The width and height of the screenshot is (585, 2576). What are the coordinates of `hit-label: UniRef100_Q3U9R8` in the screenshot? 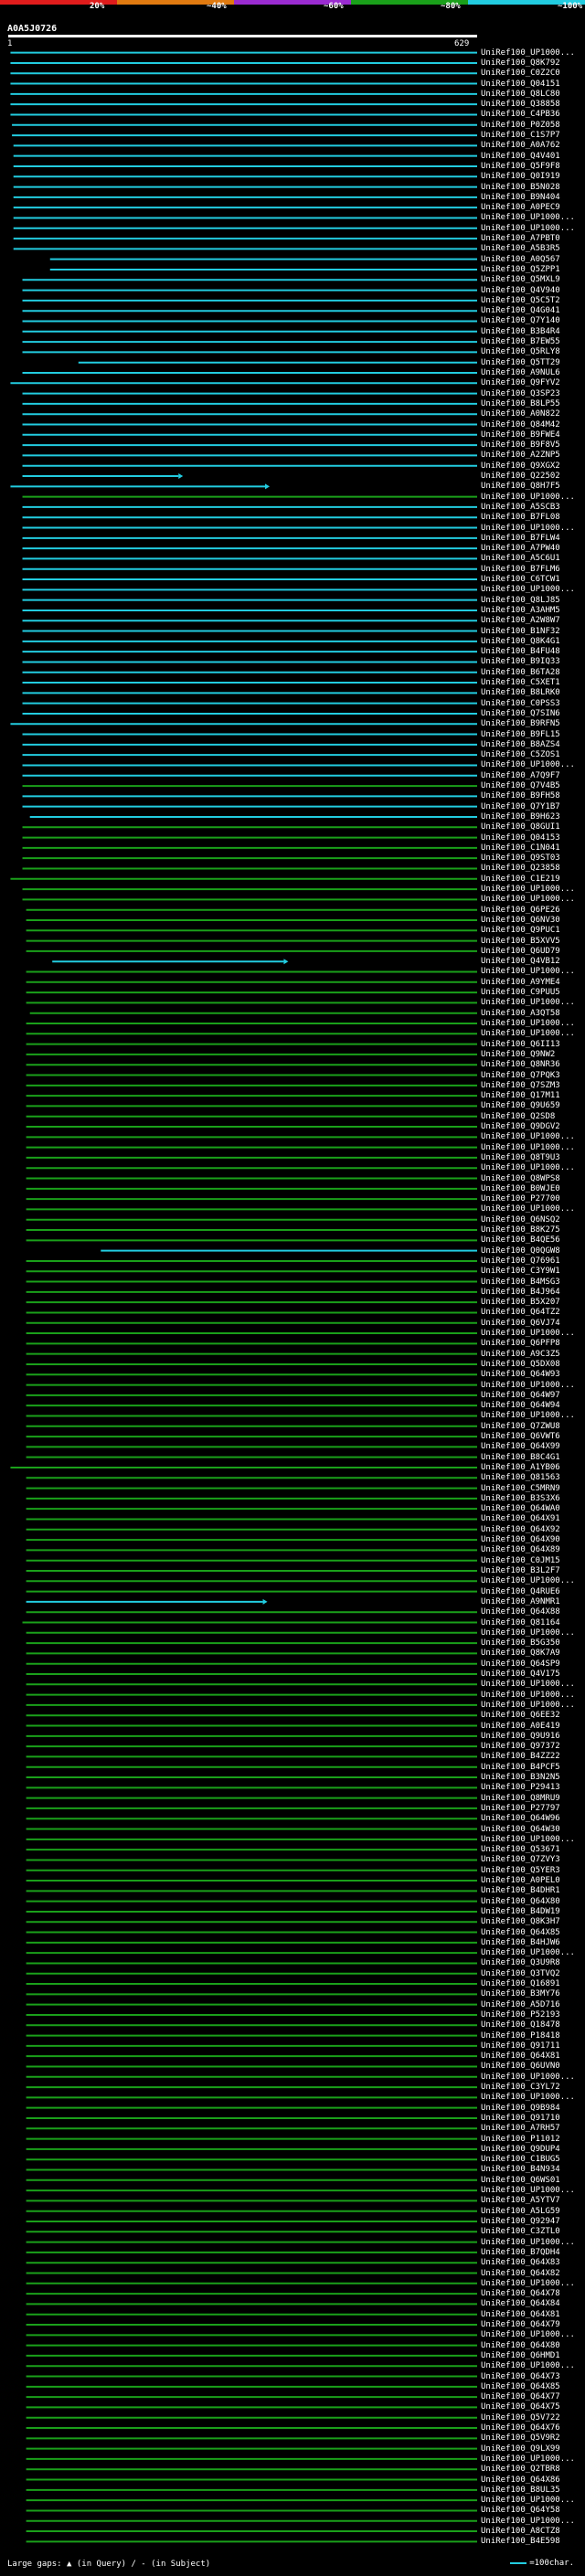 It's located at (520, 1962).